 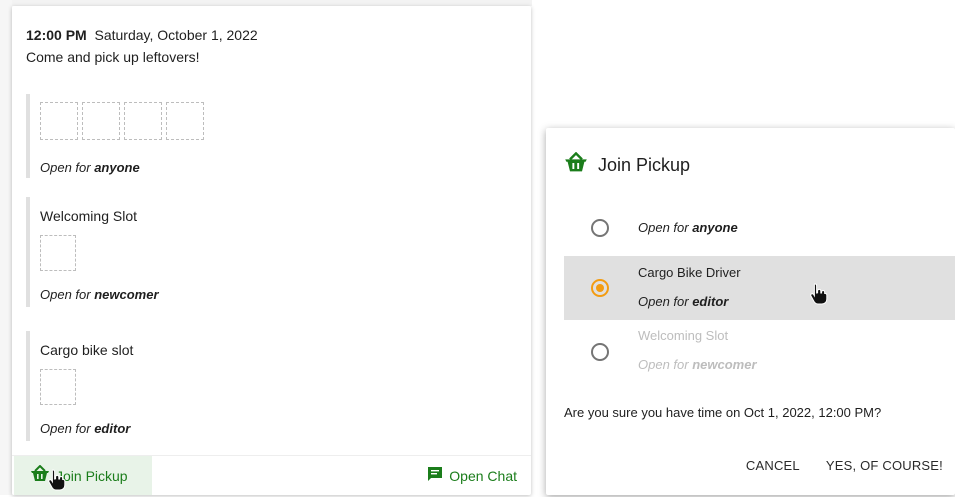 I want to click on option-open-for: Open for anyone, so click(x=688, y=227).